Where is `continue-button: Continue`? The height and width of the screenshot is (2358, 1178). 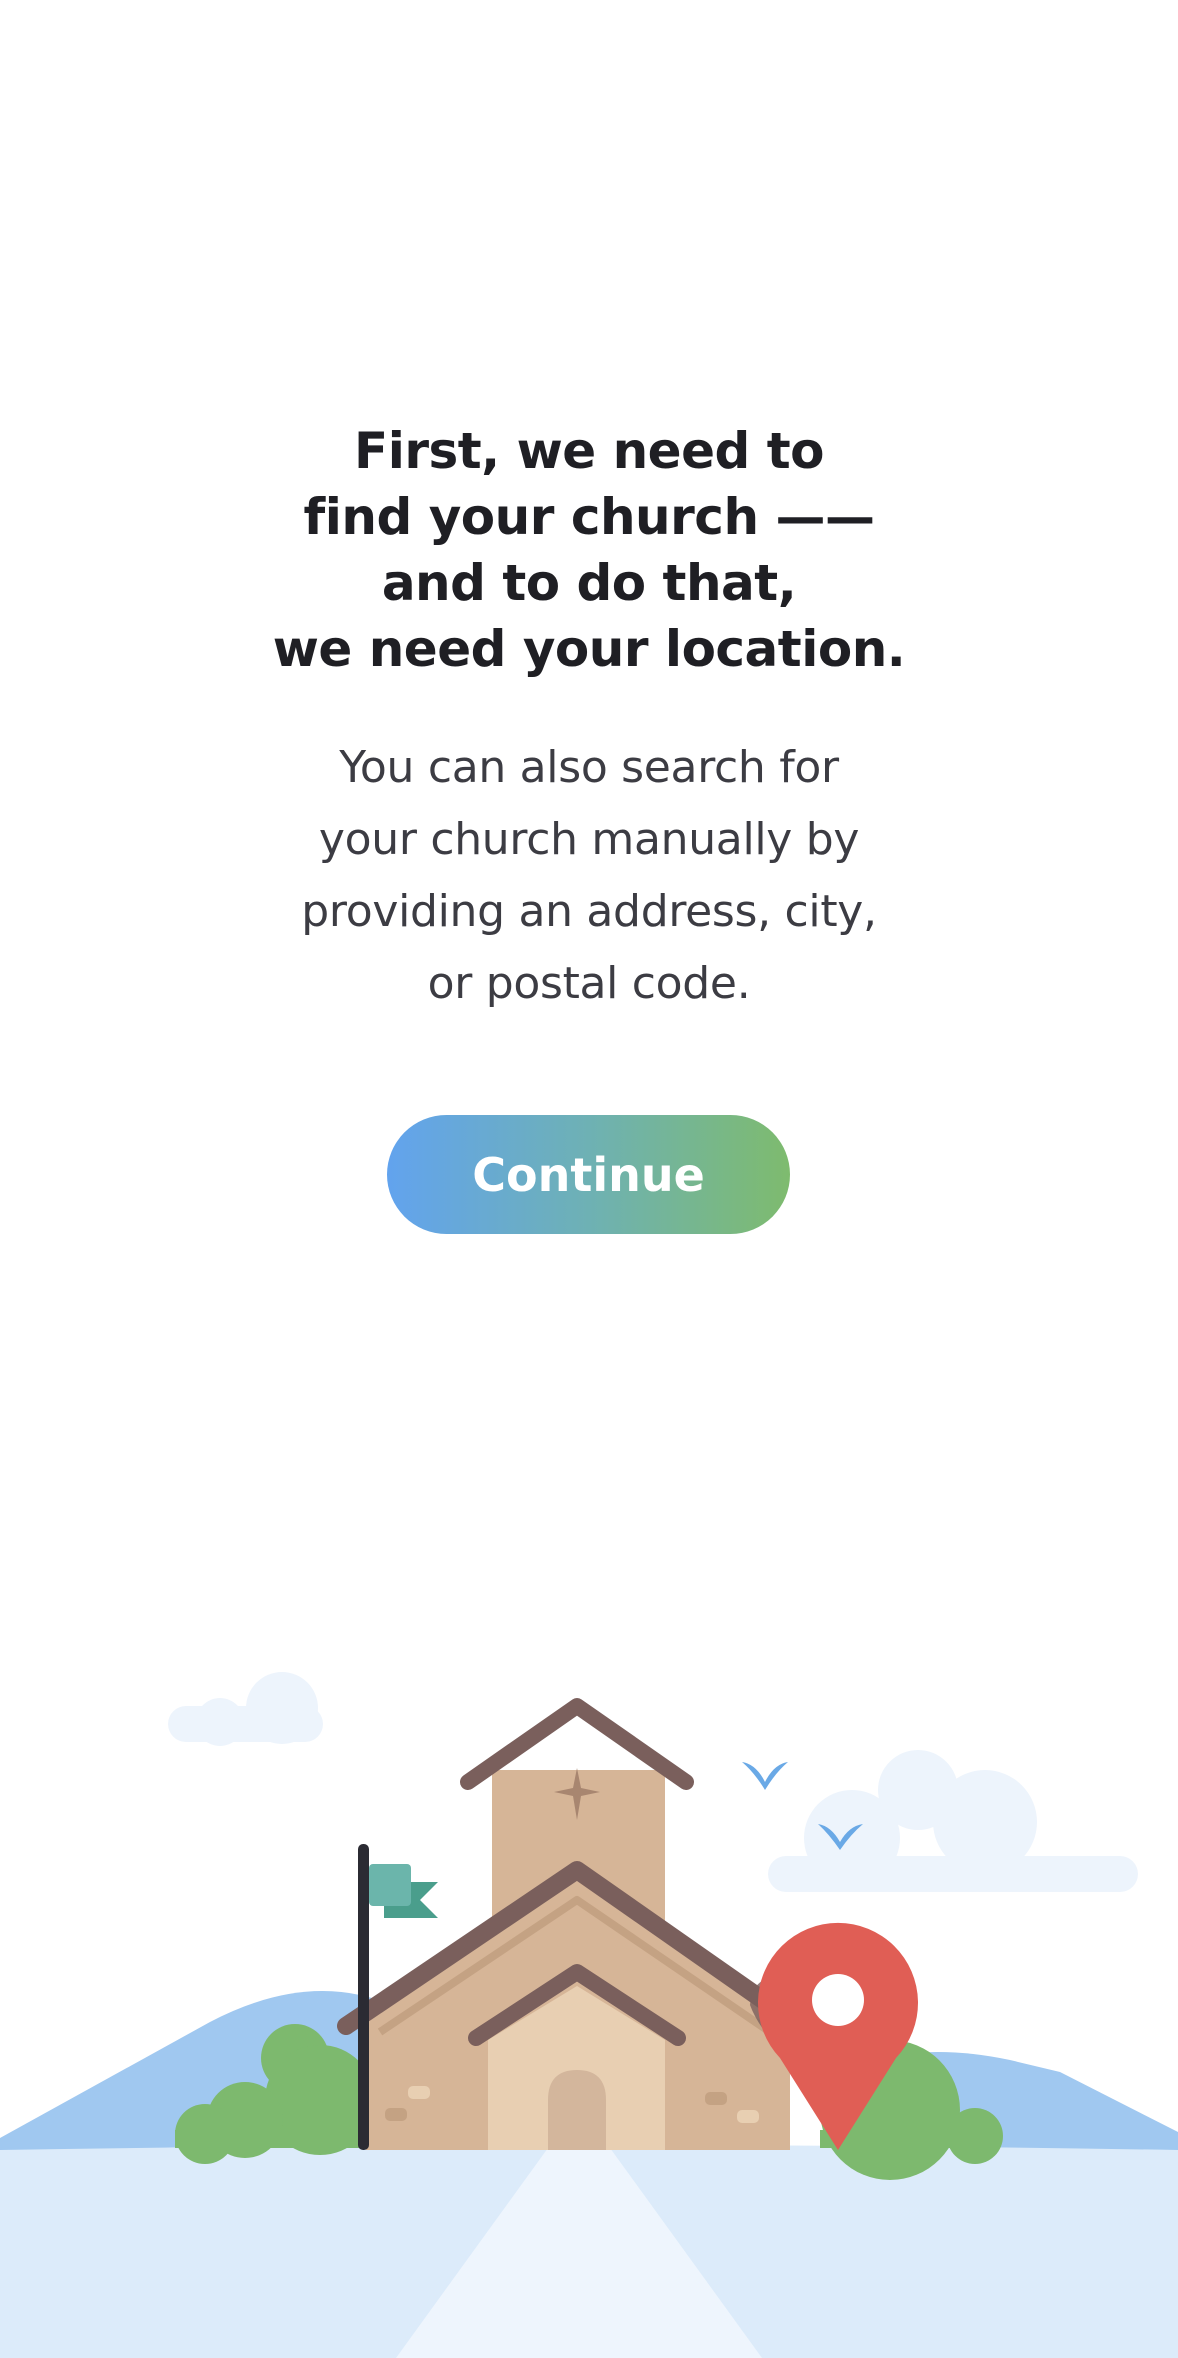
continue-button: Continue is located at coordinates (588, 1174).